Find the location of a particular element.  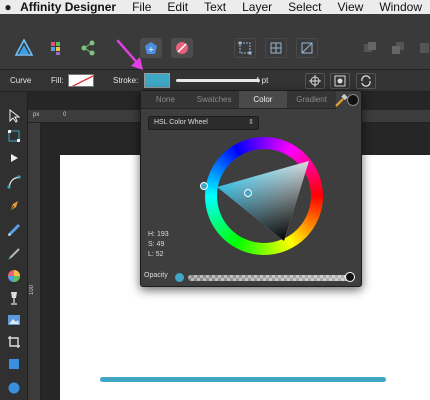

point-transform-tool is located at coordinates (14, 182).